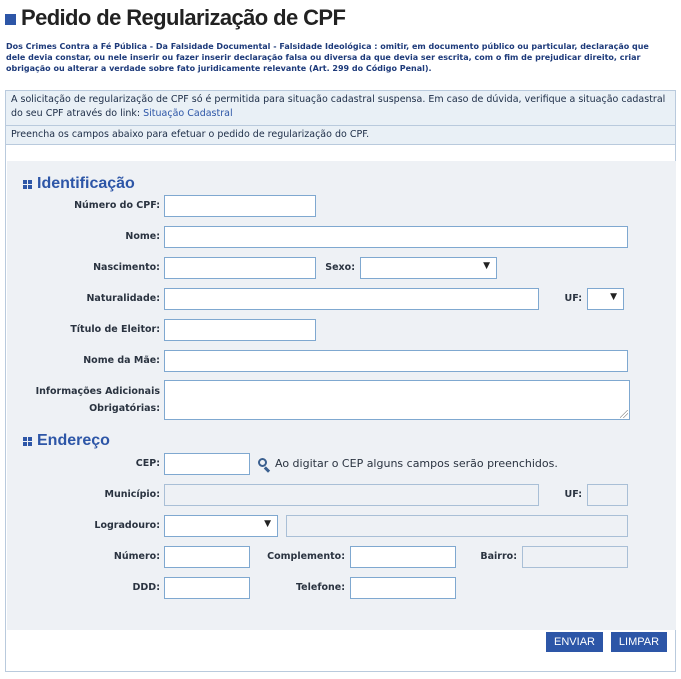 The image size is (681, 679). I want to click on nome-mae-label: Nome da Mãe:, so click(121, 360).